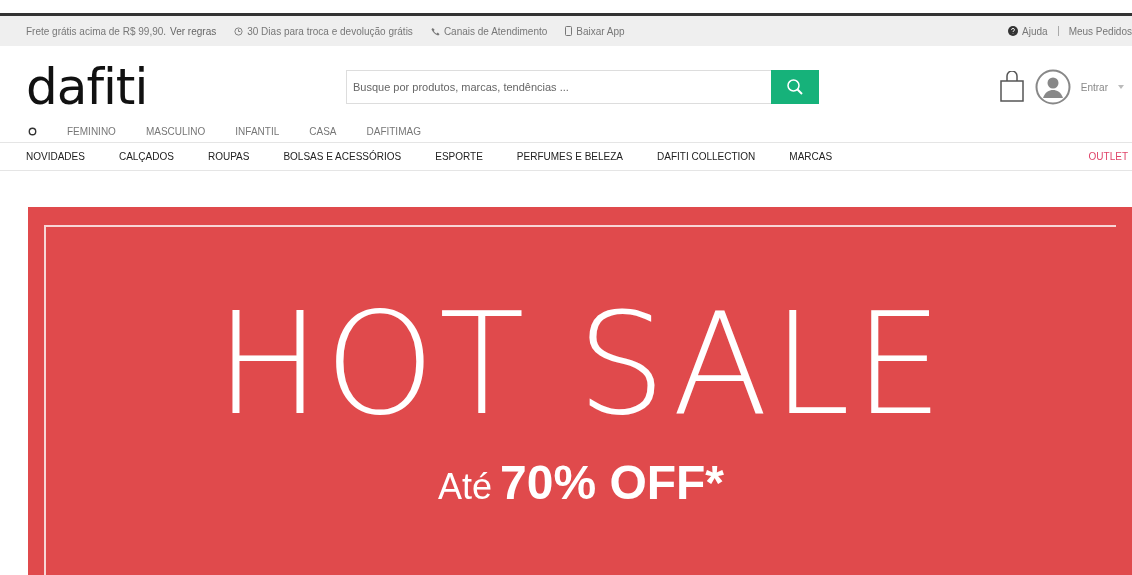  What do you see at coordinates (96, 31) in the screenshot?
I see `shipping-text: Frete grátis acima de R$ 99,90.` at bounding box center [96, 31].